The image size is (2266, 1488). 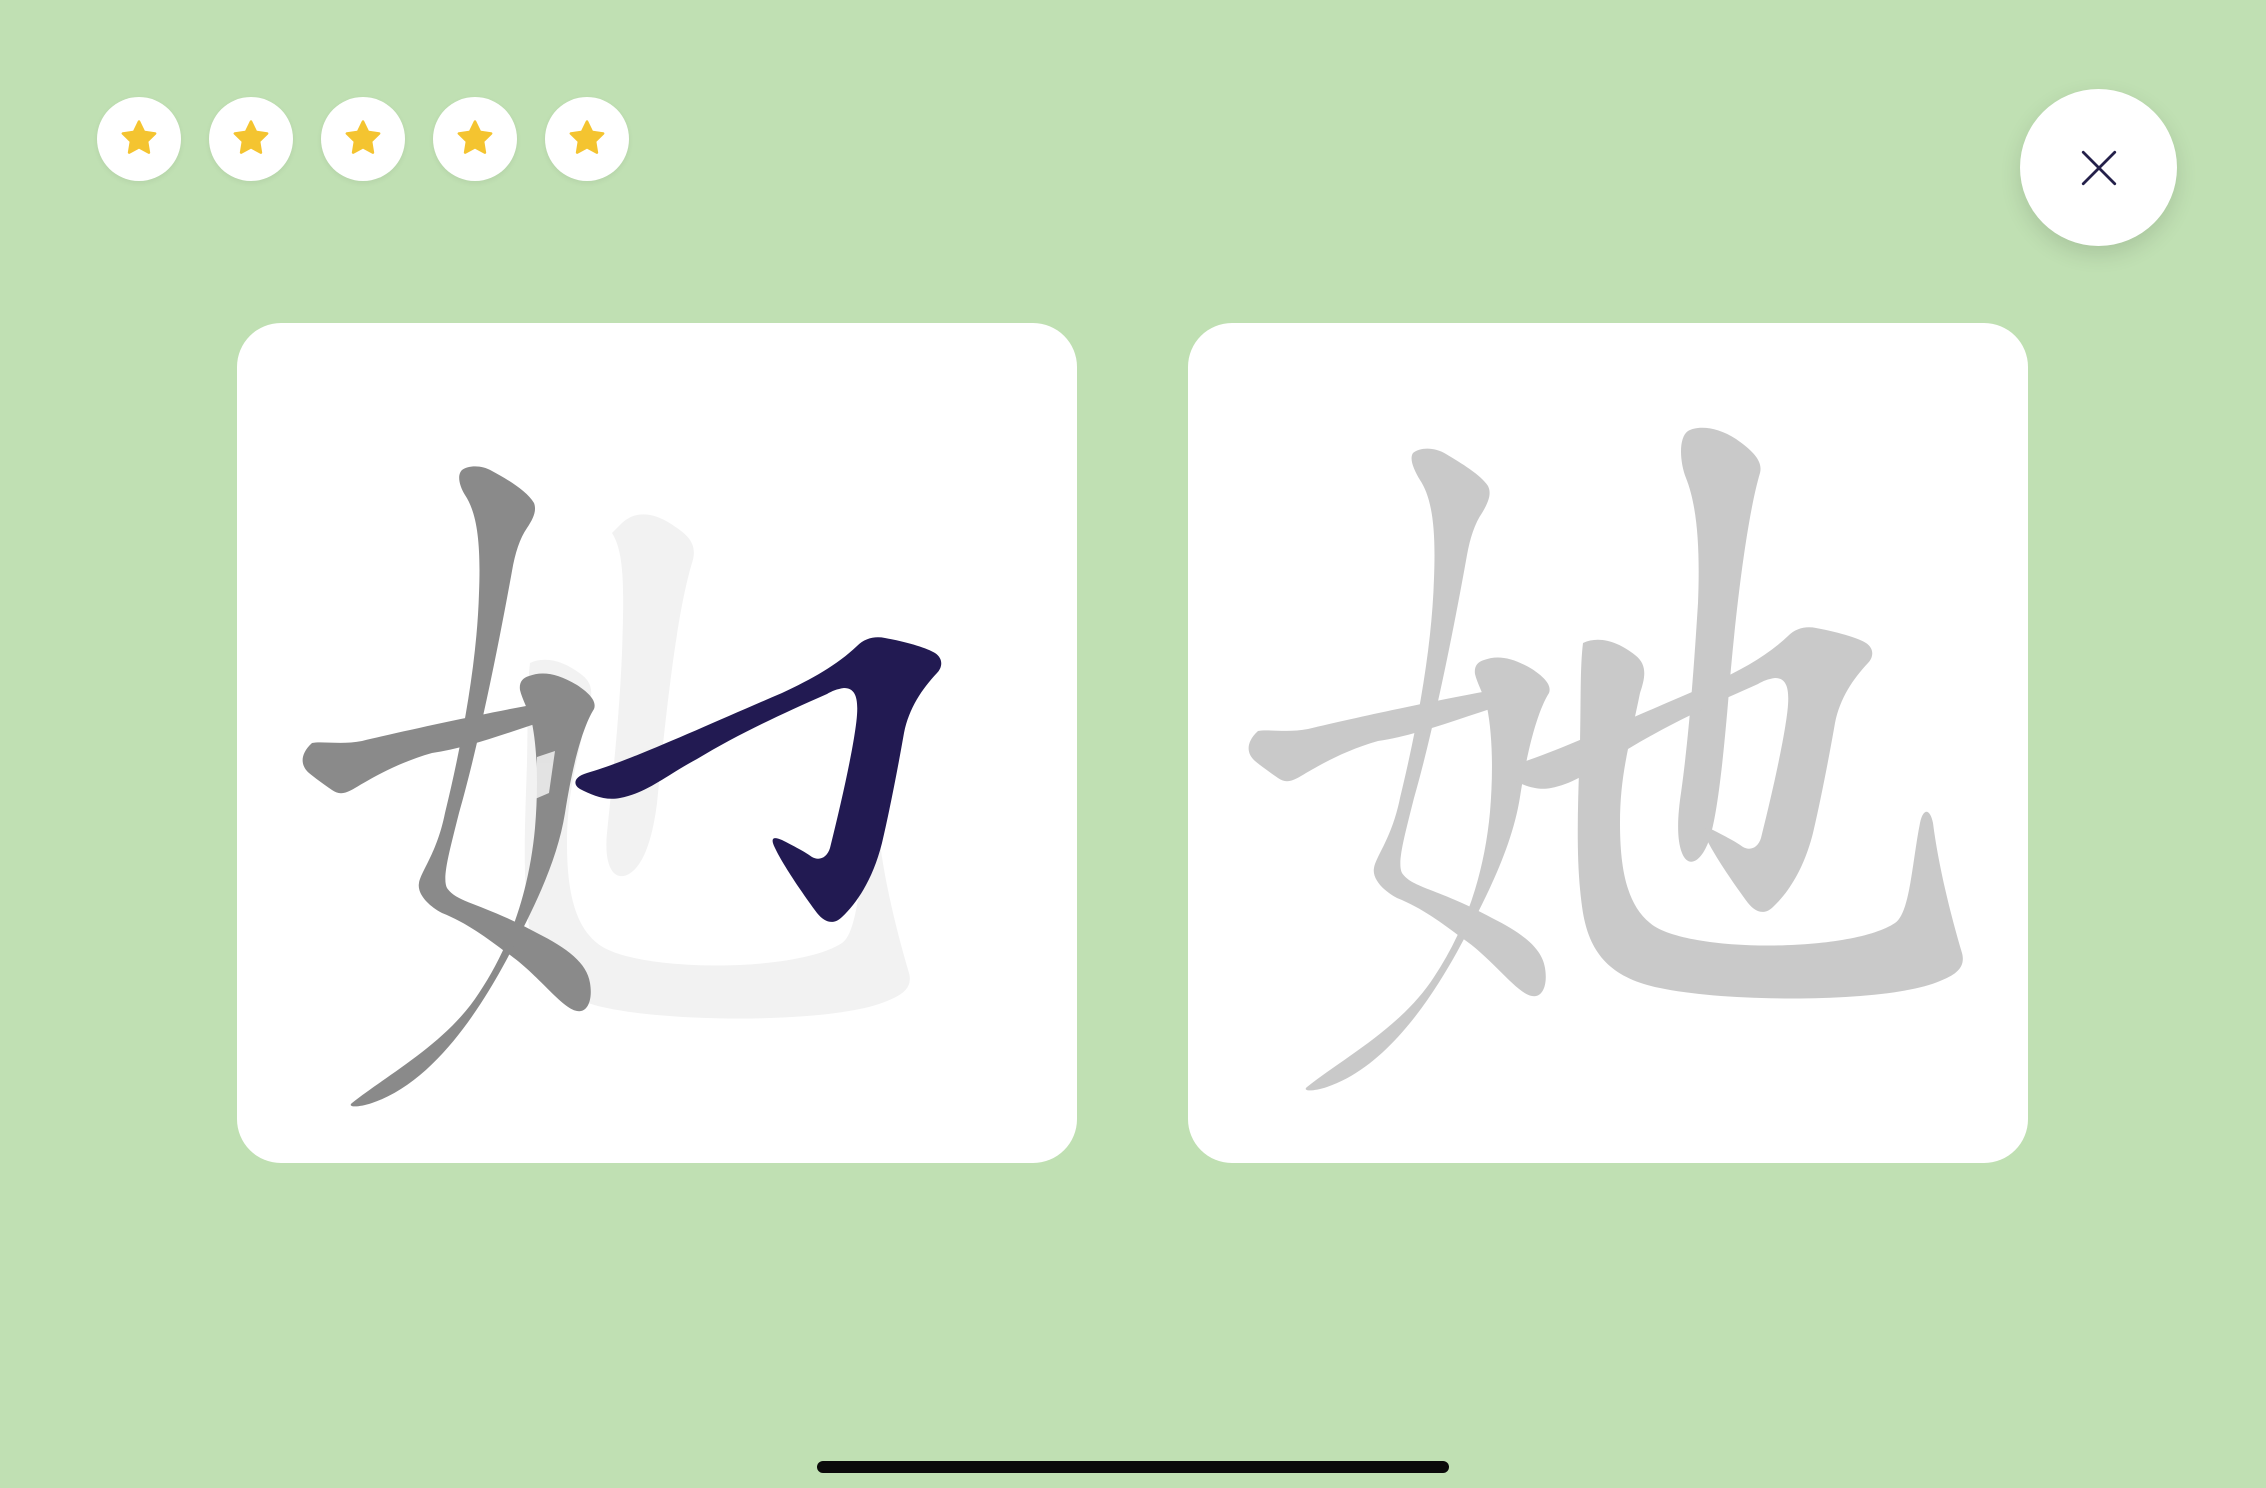 I want to click on close-icon, so click(x=2098, y=167).